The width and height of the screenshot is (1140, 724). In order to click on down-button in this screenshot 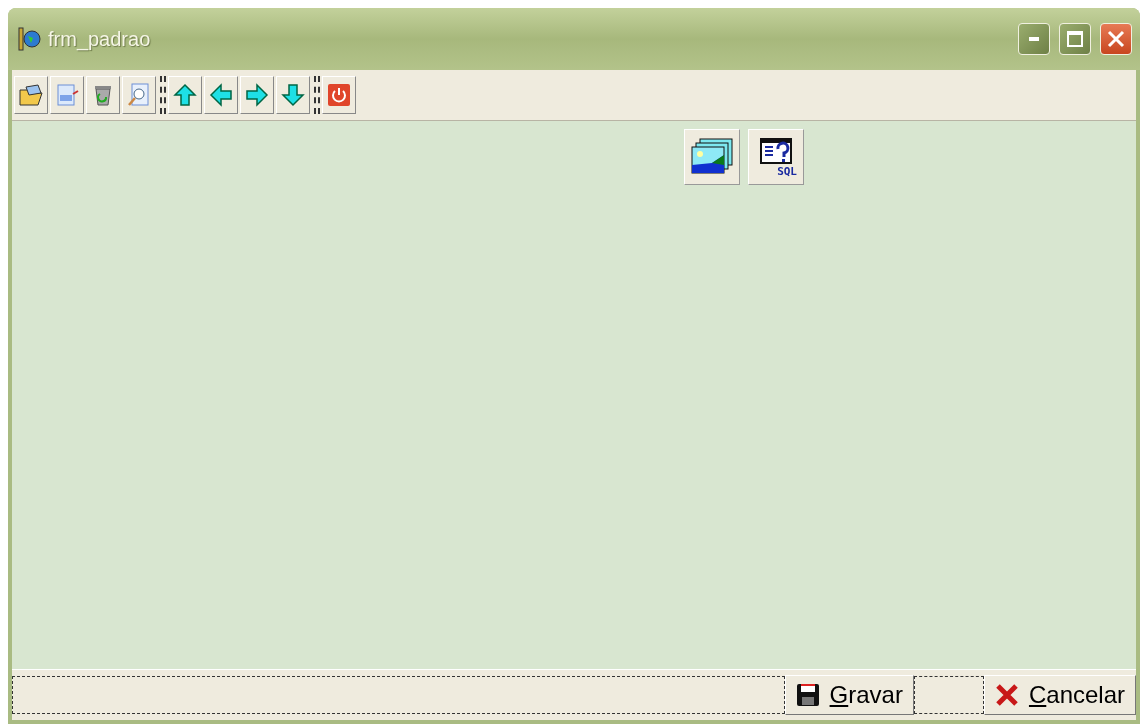, I will do `click(293, 95)`.